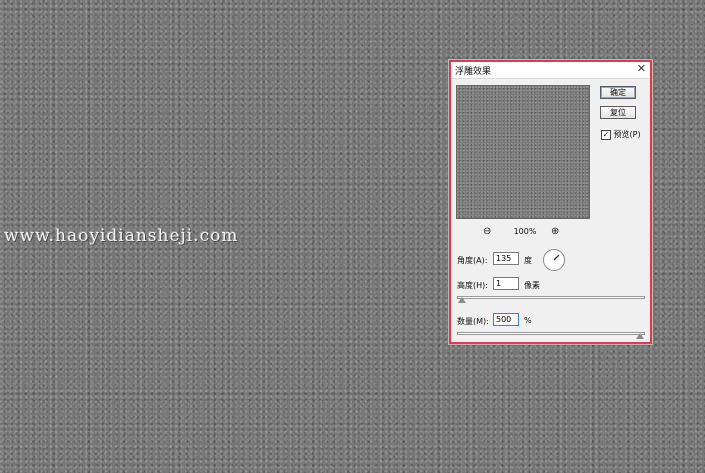 The image size is (705, 473). I want to click on zoom-in-icon: ⊕, so click(555, 231).